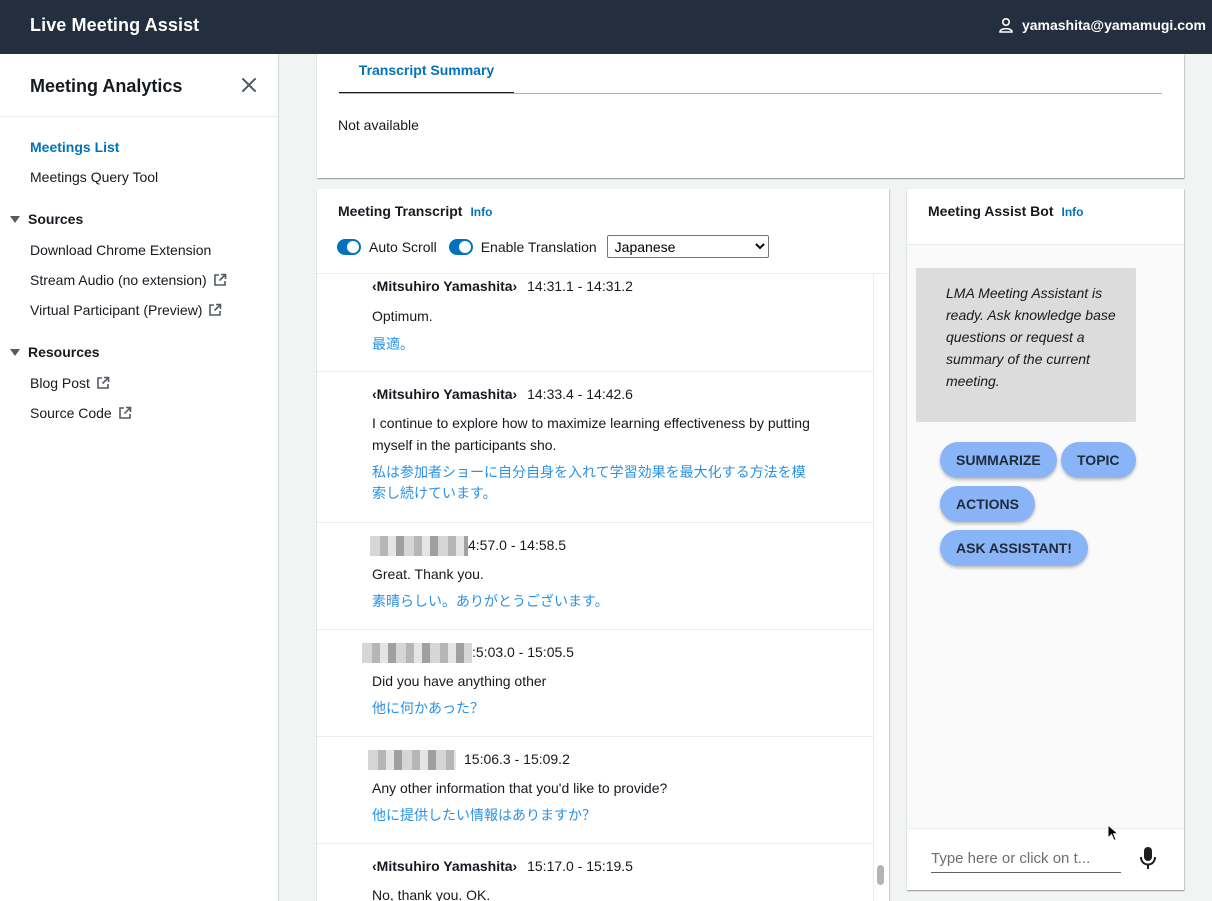  I want to click on user-icon, so click(1006, 25).